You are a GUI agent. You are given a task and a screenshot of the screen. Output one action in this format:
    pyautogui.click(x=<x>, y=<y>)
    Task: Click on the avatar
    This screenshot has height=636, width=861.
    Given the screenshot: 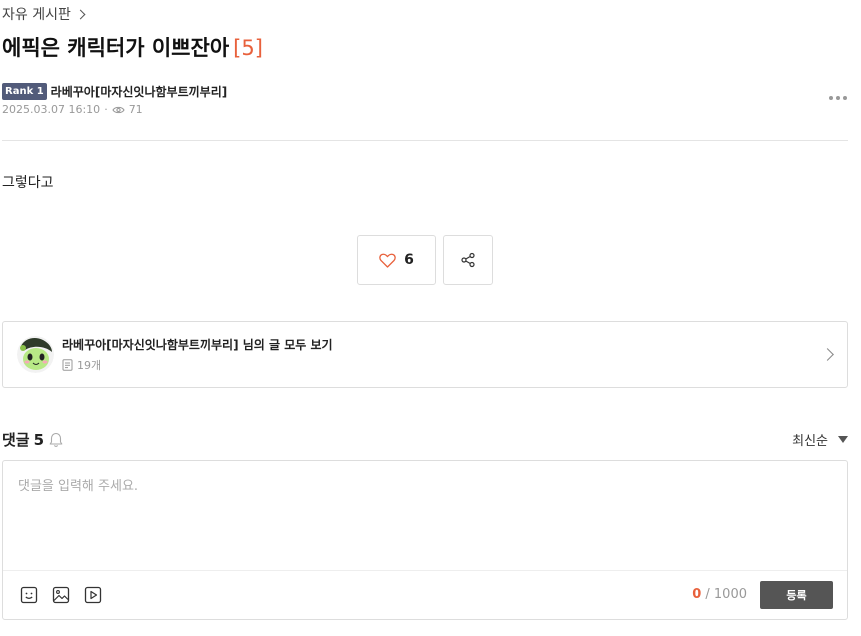 What is the action you would take?
    pyautogui.click(x=35, y=354)
    